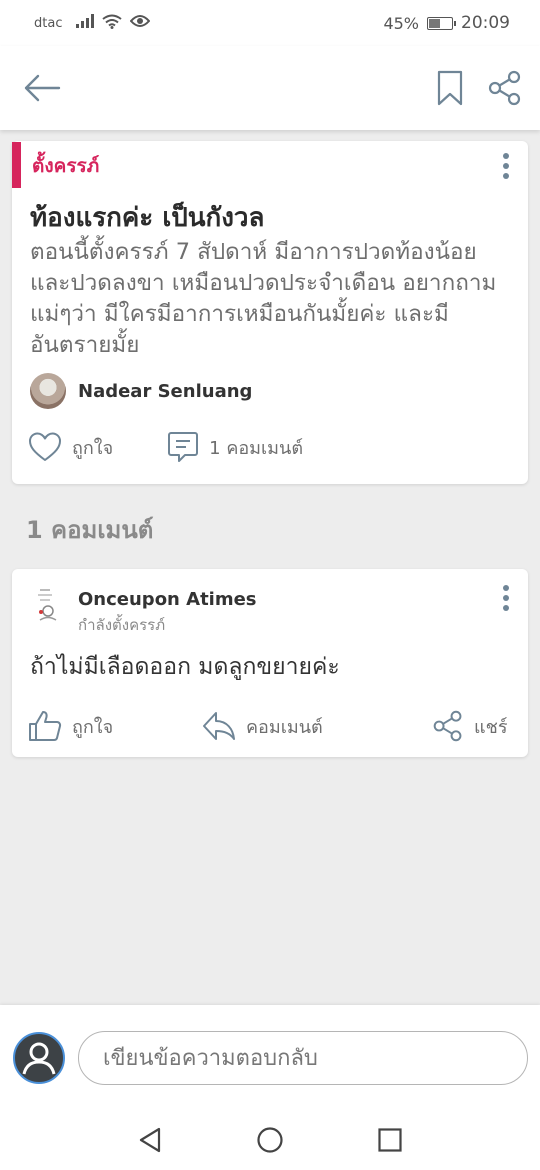 The image size is (540, 1170). What do you see at coordinates (401, 23) in the screenshot?
I see `battery-percent: 45%` at bounding box center [401, 23].